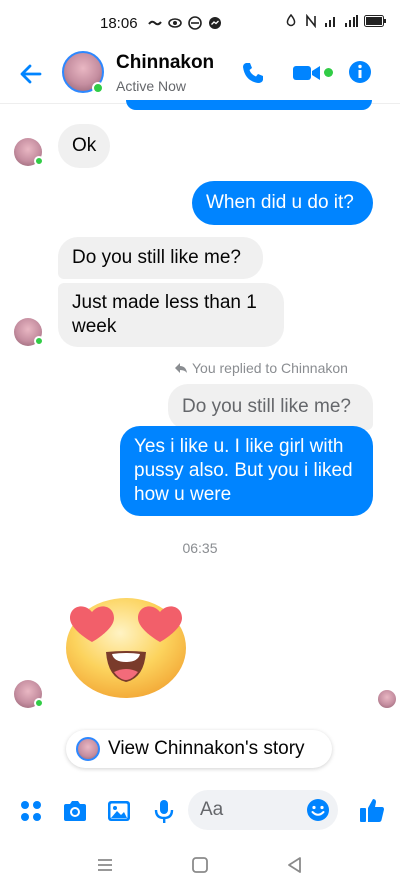 Image resolution: width=400 pixels, height=888 pixels. I want to click on signal-circle-icon, so click(194, 23).